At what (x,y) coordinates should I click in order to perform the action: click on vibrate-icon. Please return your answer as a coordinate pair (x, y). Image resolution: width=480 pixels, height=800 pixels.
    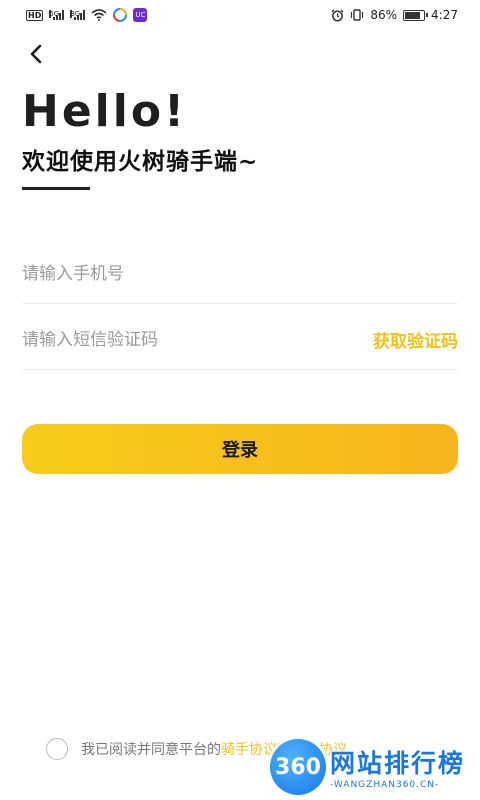
    Looking at the image, I should click on (357, 15).